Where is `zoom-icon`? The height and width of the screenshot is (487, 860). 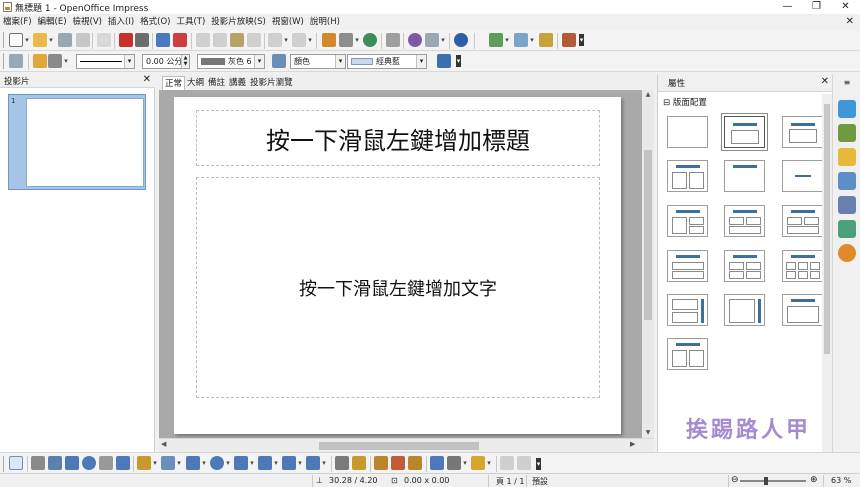
zoom-icon is located at coordinates (432, 40).